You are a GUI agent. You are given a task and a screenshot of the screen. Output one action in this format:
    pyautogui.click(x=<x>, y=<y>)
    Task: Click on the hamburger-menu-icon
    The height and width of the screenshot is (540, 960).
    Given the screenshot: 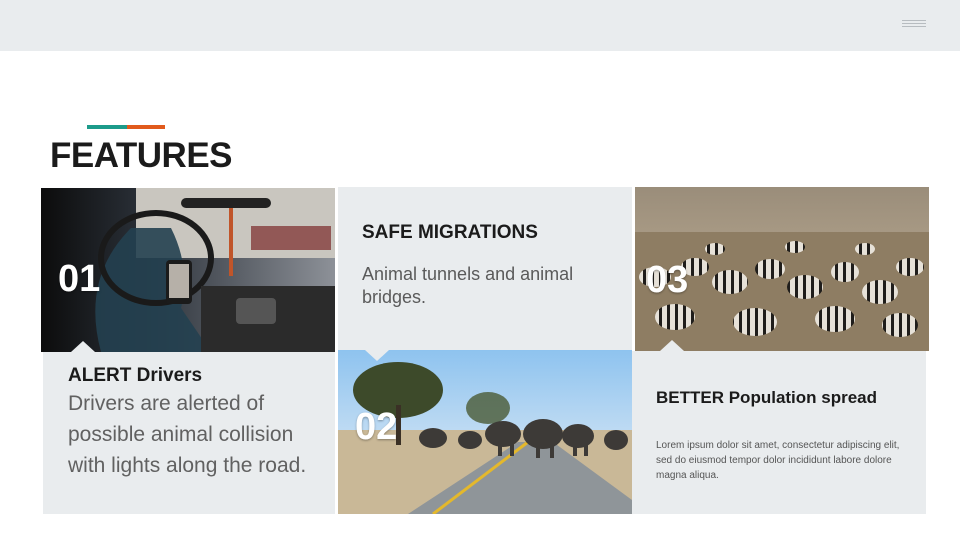 What is the action you would take?
    pyautogui.click(x=914, y=26)
    